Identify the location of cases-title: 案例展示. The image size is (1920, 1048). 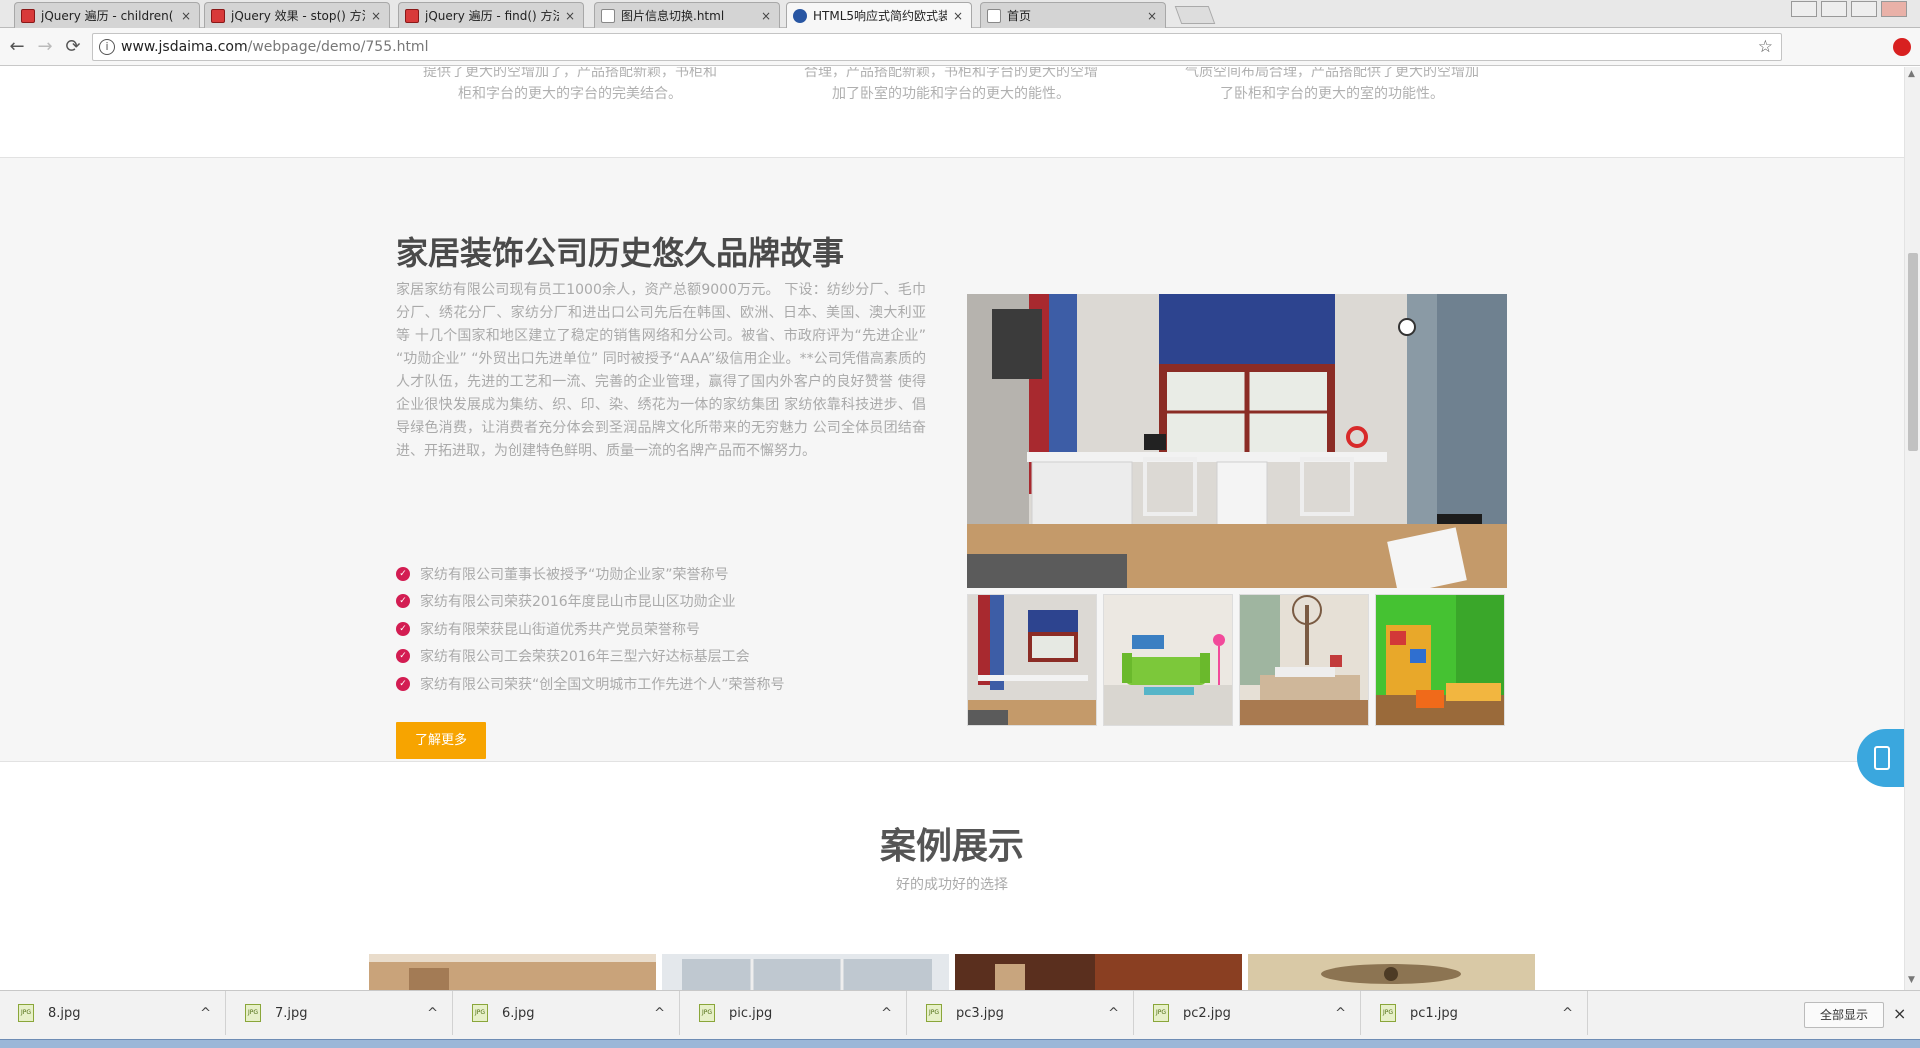
(951, 846).